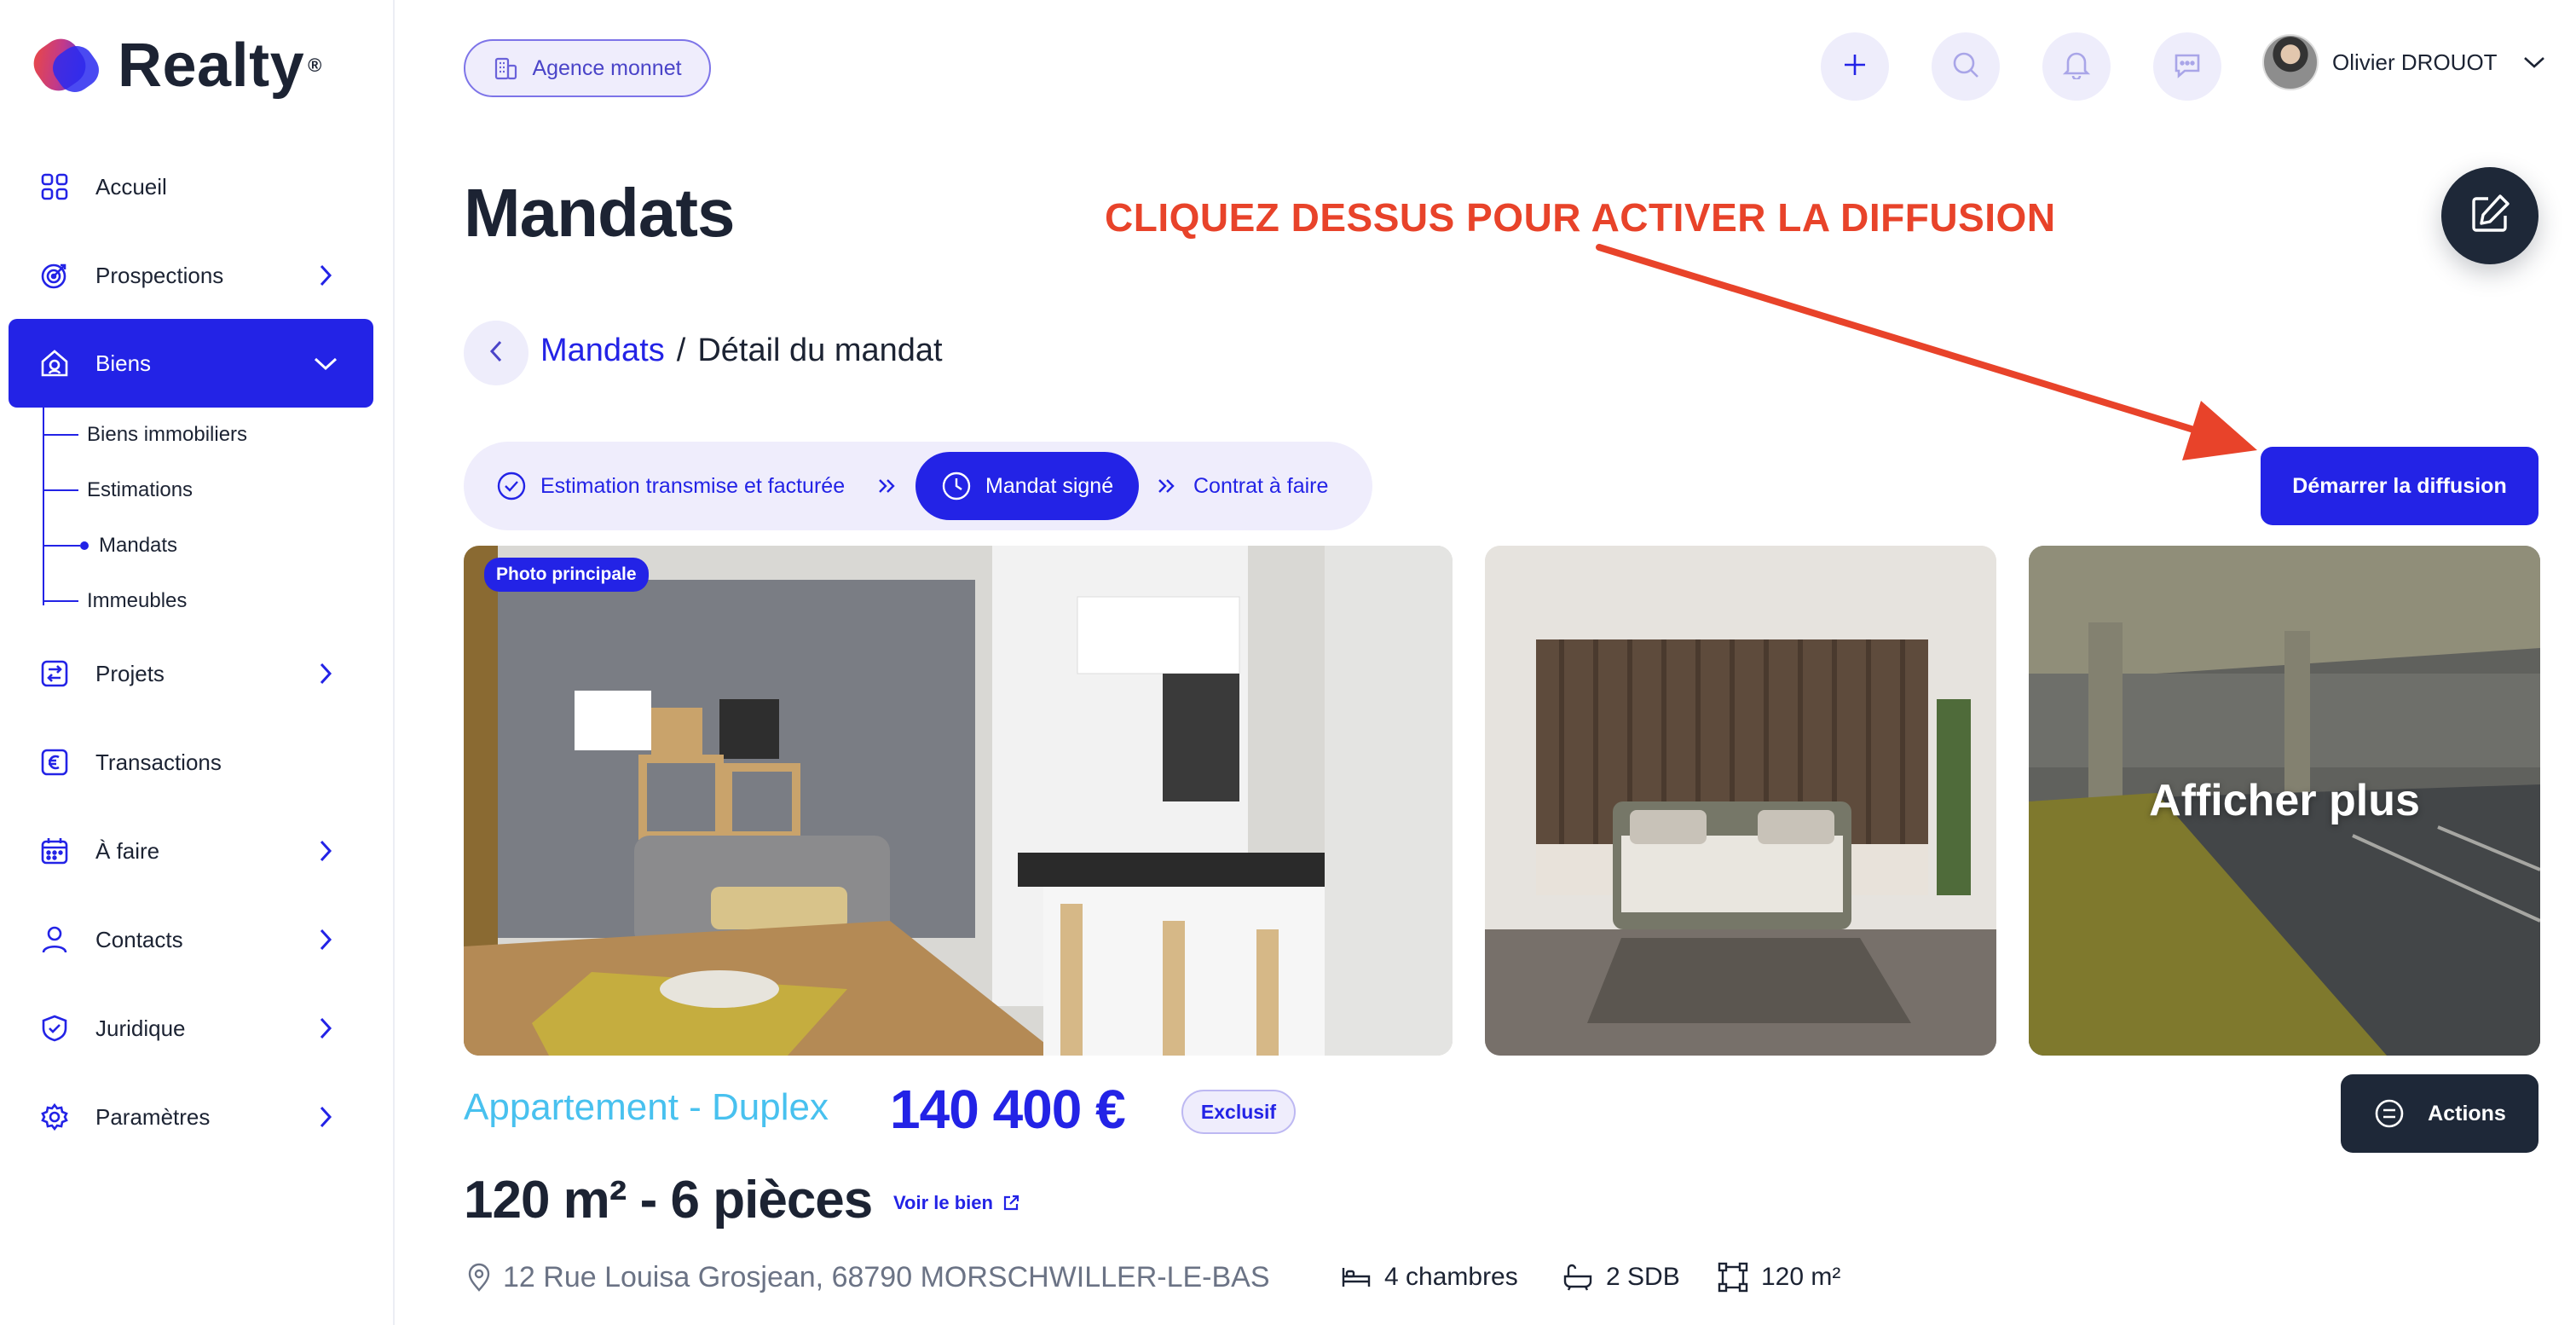 Image resolution: width=2576 pixels, height=1325 pixels. I want to click on living-room-image, so click(958, 801).